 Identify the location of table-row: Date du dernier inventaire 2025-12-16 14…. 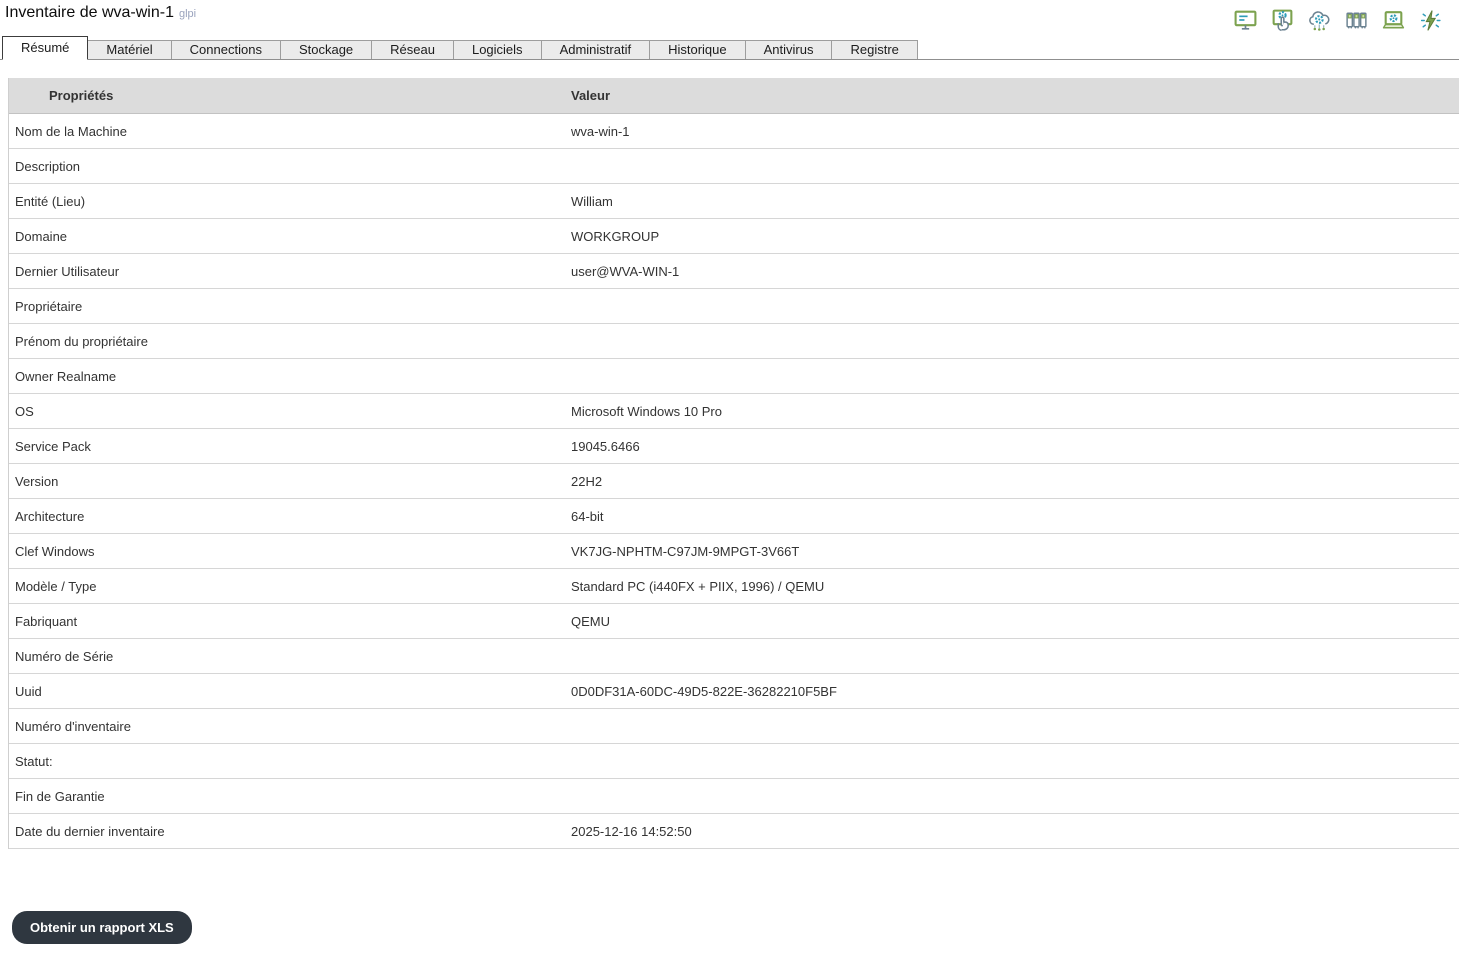
(734, 831).